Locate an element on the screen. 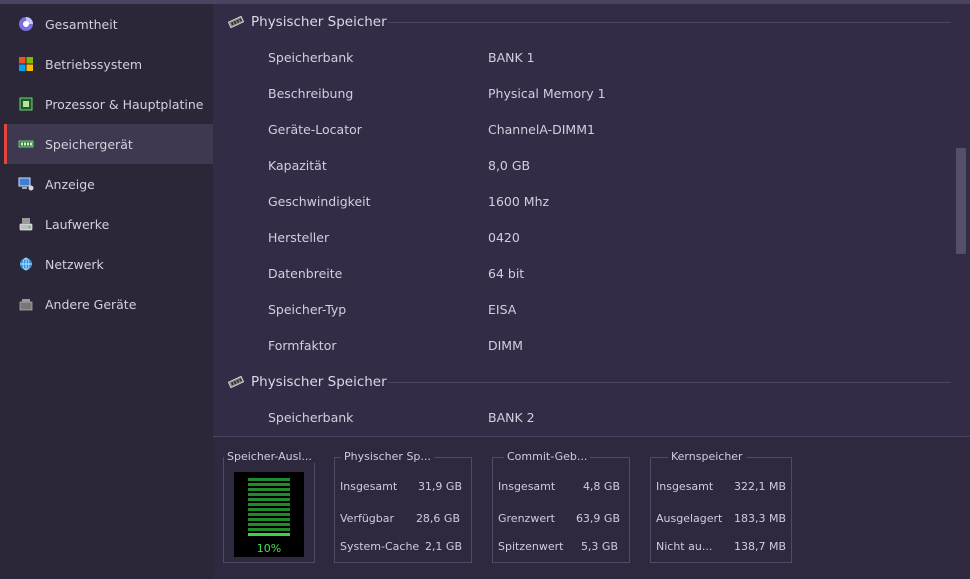 This screenshot has width=970, height=579. property-value: BANK 1 is located at coordinates (511, 57).